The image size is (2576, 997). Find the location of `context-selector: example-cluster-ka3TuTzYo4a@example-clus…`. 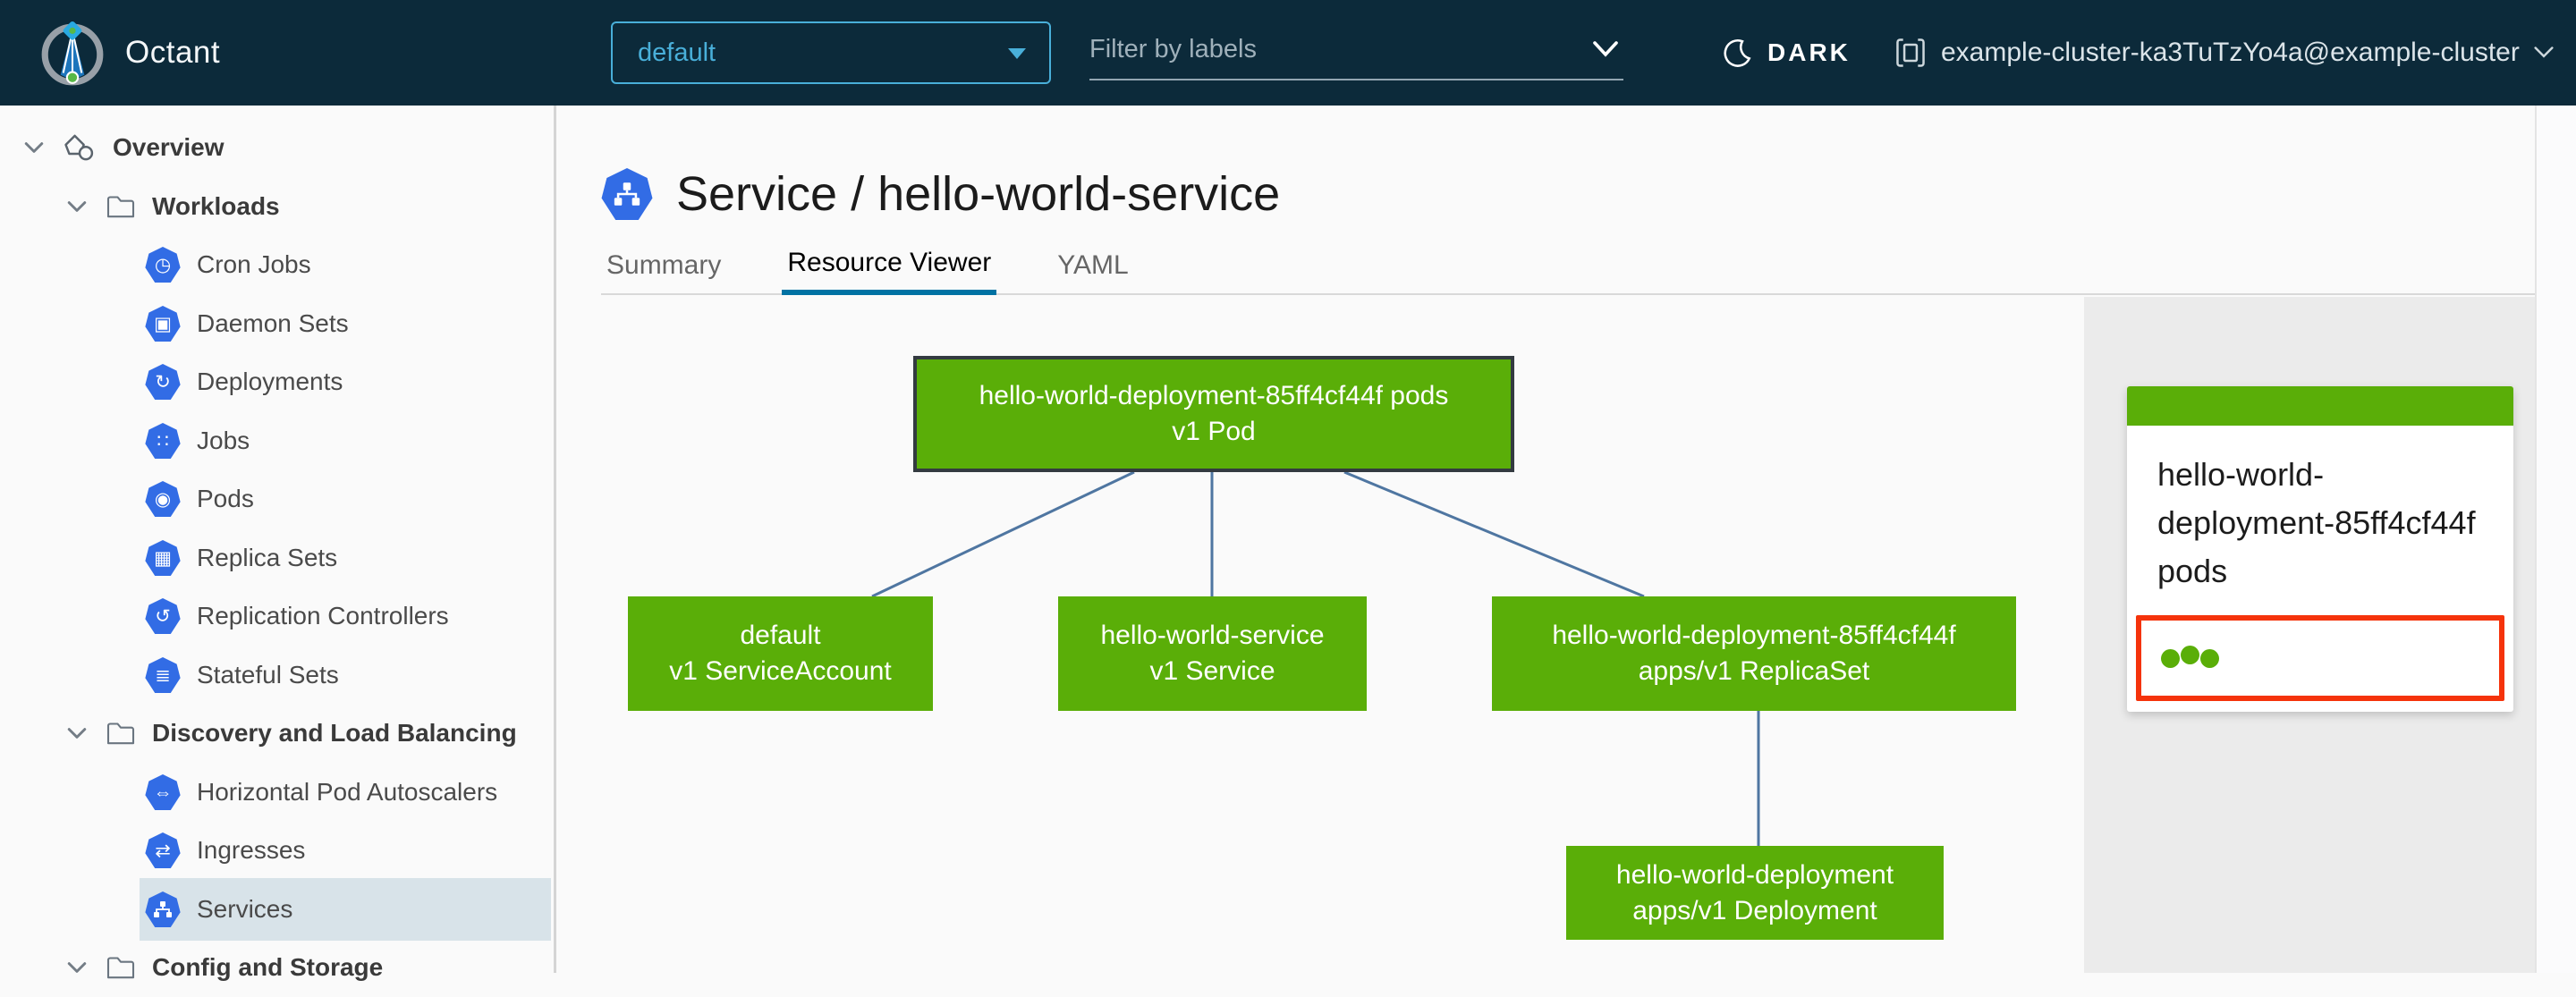

context-selector: example-cluster-ka3TuTzYo4a@example-clus… is located at coordinates (2224, 53).